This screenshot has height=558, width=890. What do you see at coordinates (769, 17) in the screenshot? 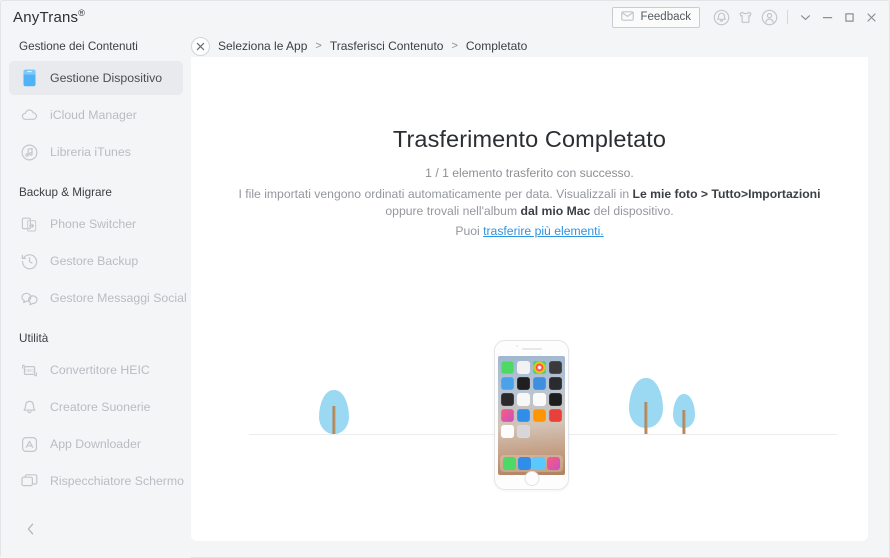
I see `account-icon` at bounding box center [769, 17].